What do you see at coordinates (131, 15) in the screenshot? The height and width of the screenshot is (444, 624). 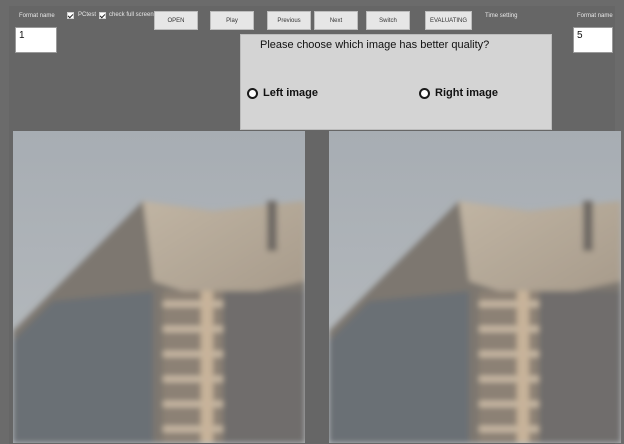 I see `fullscreen-label: check full screen` at bounding box center [131, 15].